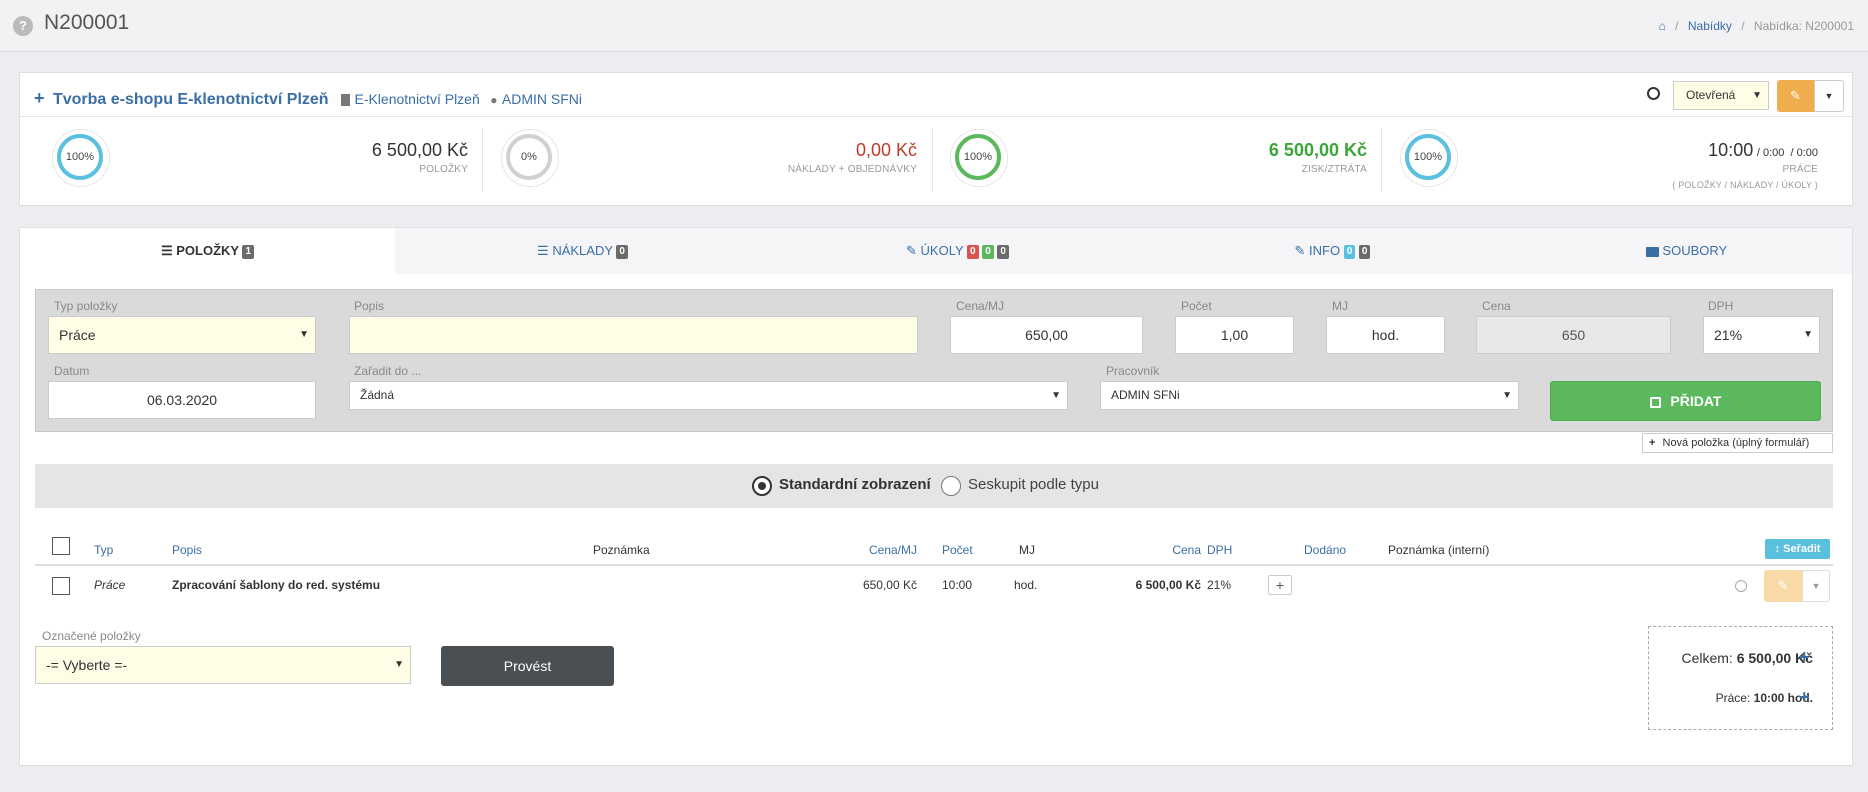  I want to click on tab-soubory: SOUBORY, so click(1686, 251).